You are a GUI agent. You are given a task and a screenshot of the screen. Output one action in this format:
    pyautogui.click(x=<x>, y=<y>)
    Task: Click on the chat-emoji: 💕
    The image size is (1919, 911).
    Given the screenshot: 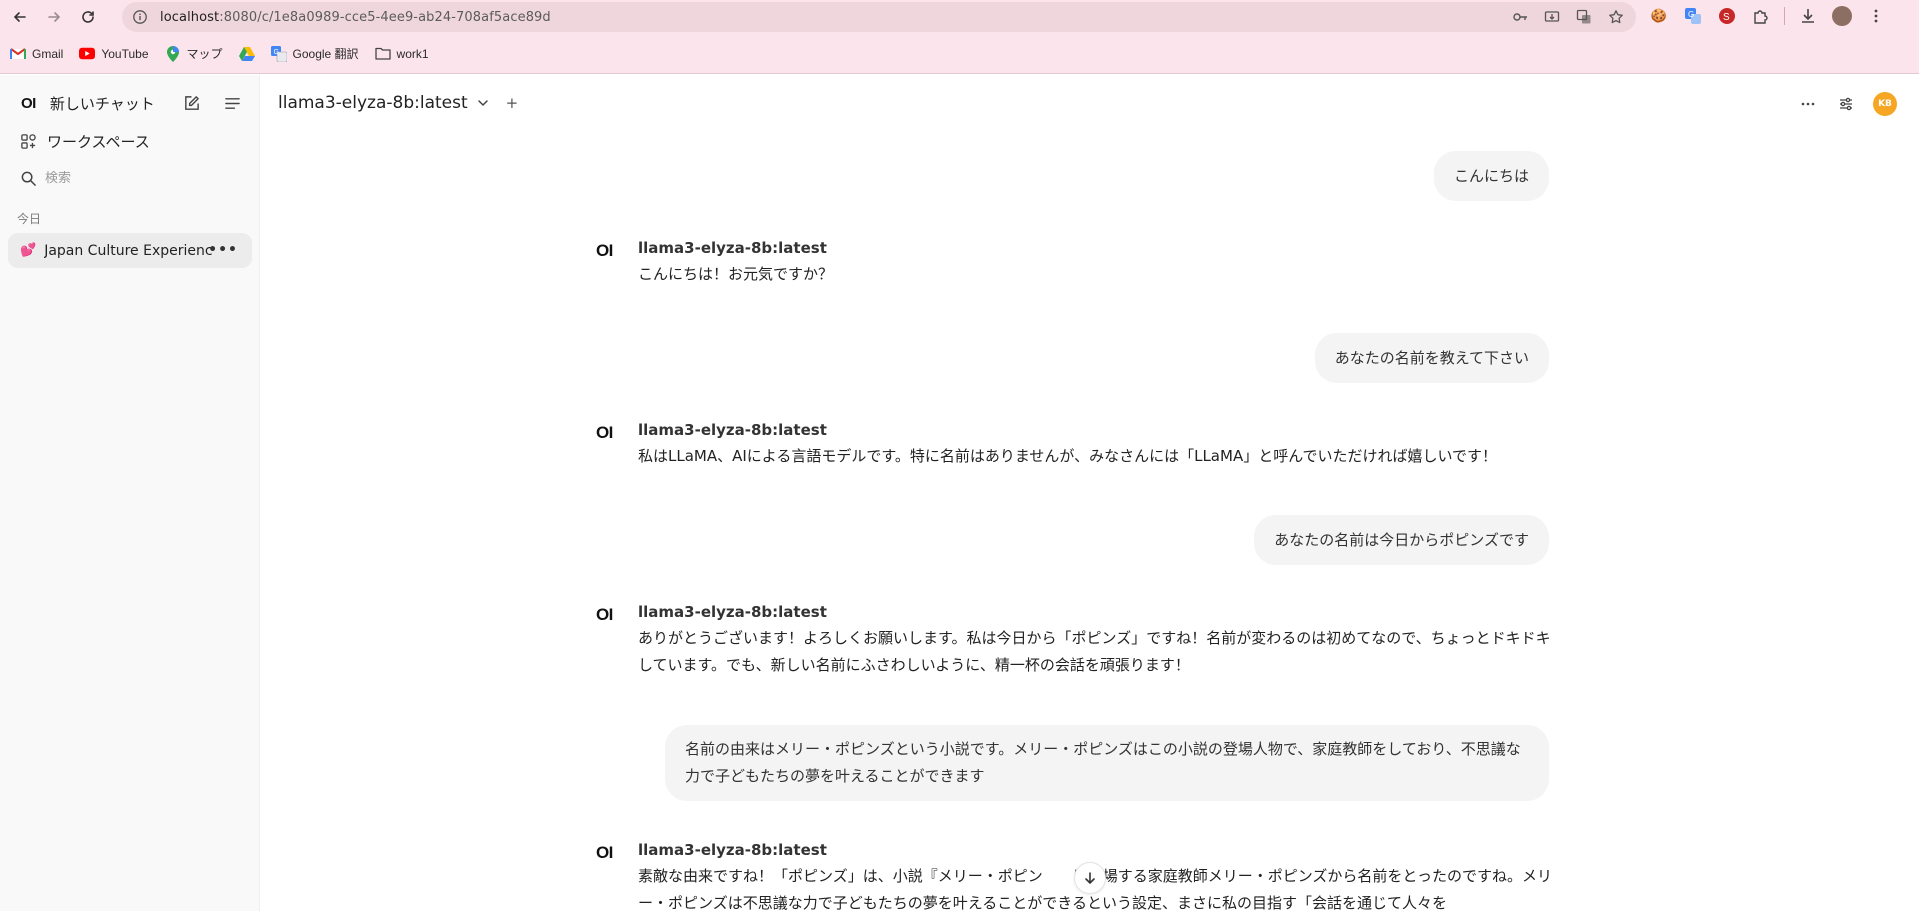 What is the action you would take?
    pyautogui.click(x=28, y=250)
    